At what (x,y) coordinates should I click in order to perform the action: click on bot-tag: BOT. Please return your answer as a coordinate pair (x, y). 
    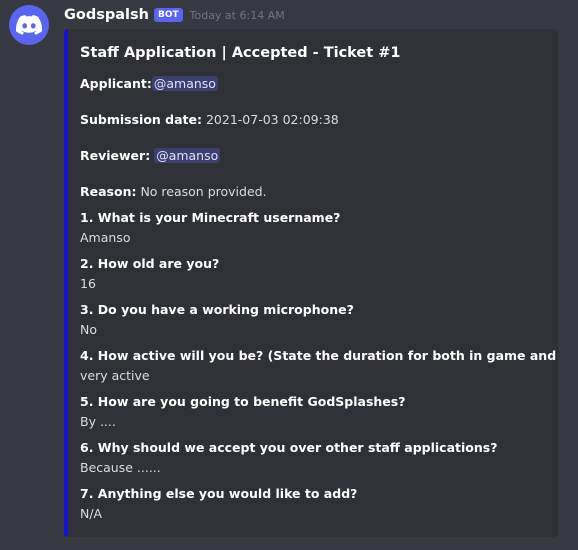
    Looking at the image, I should click on (168, 15).